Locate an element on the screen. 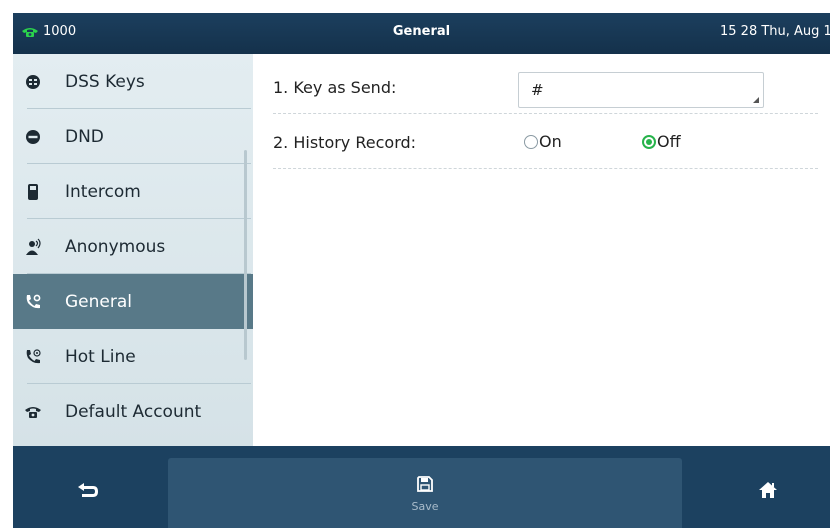 Image resolution: width=830 pixels, height=528 pixels. sidebar-item-intercom: Intercom is located at coordinates (133, 191).